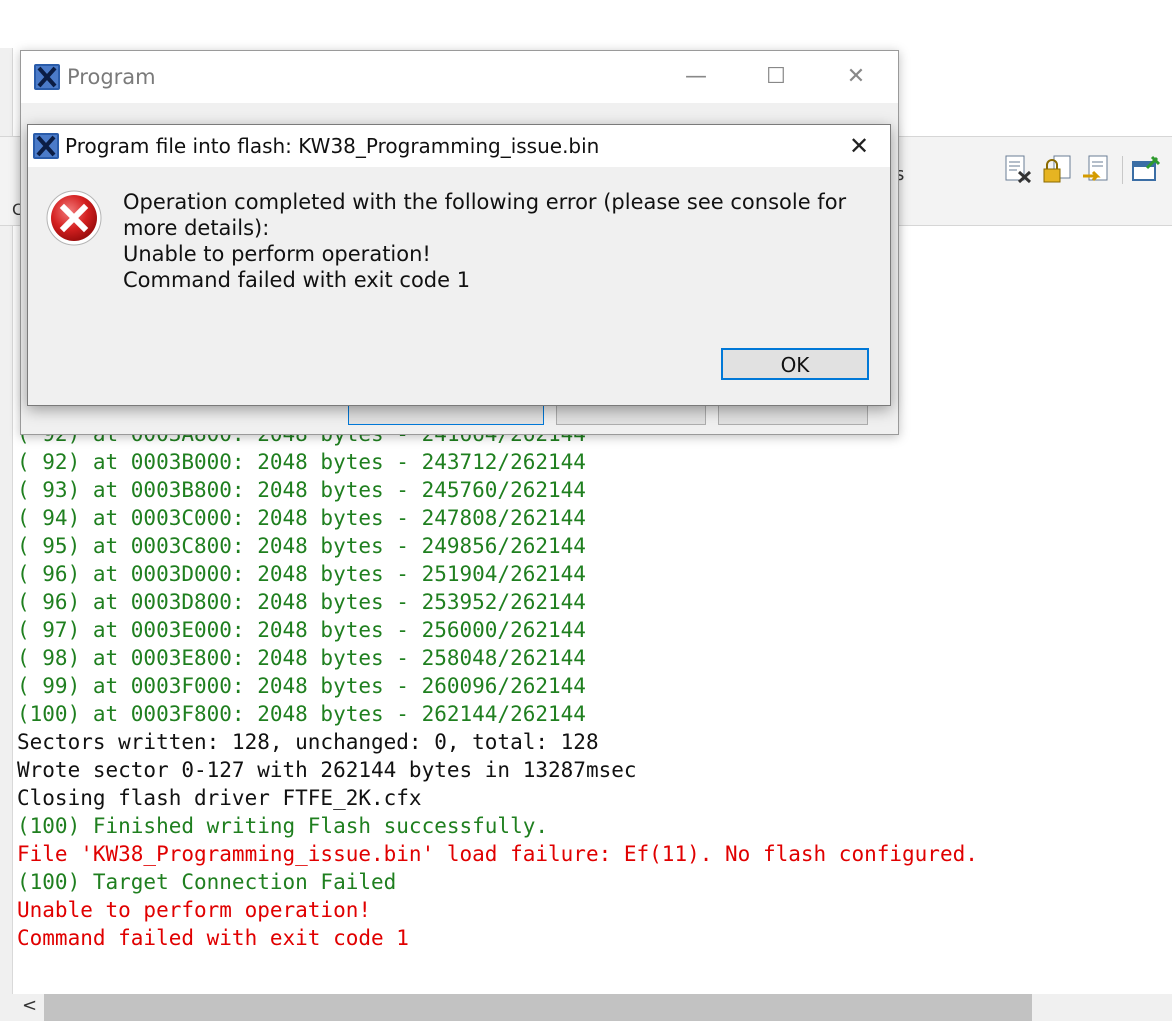 The height and width of the screenshot is (1021, 1172). Describe the element at coordinates (1057, 169) in the screenshot. I see `lock-icon` at that location.